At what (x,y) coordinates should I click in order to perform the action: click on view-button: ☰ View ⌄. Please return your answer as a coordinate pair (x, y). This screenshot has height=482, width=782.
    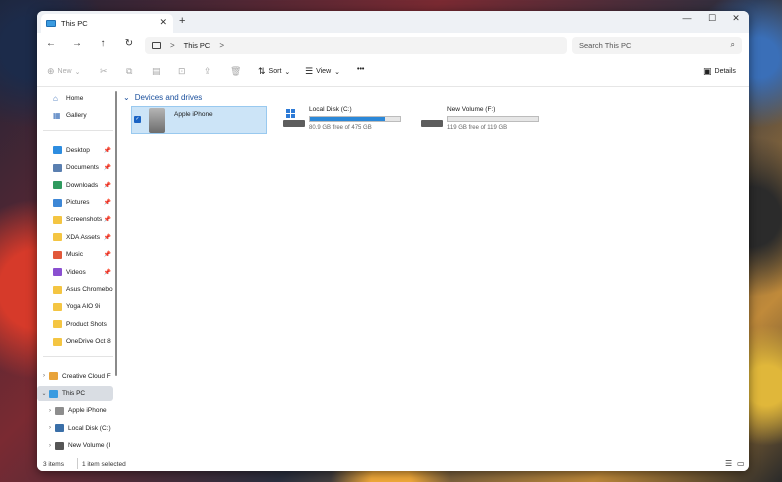
    Looking at the image, I should click on (322, 71).